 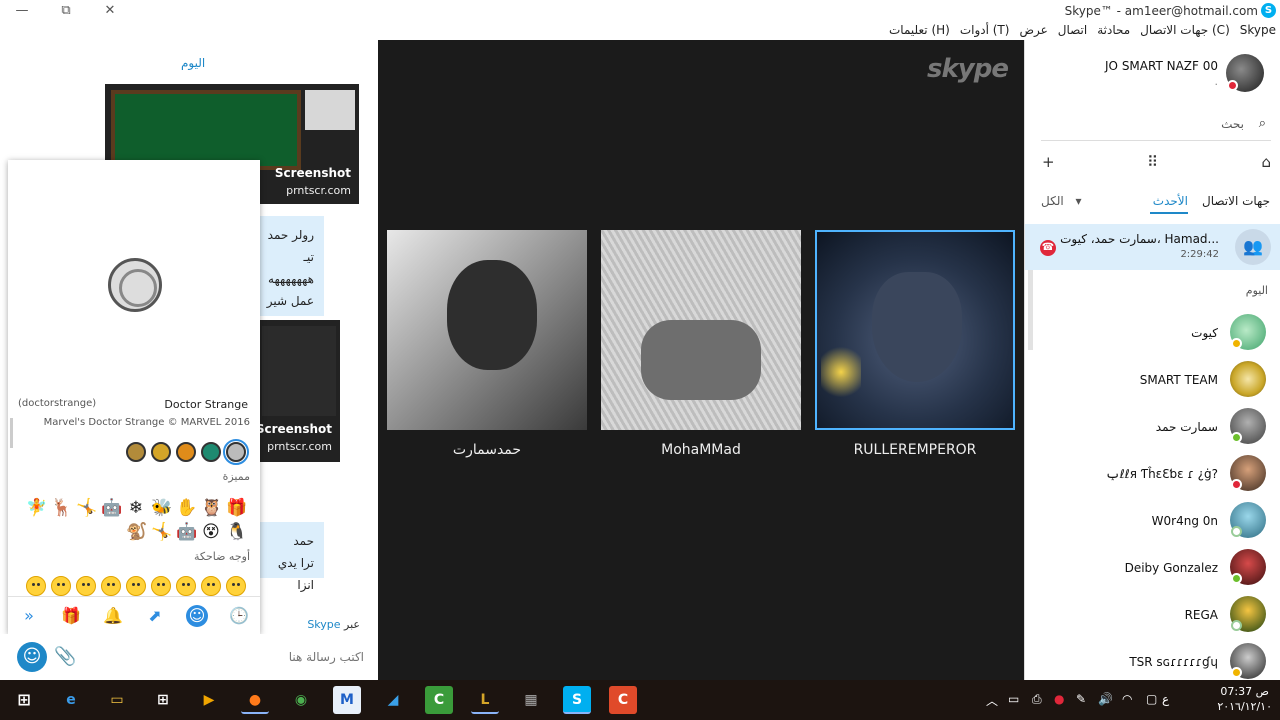 What do you see at coordinates (439, 700) in the screenshot?
I see `camtasia-icon: C` at bounding box center [439, 700].